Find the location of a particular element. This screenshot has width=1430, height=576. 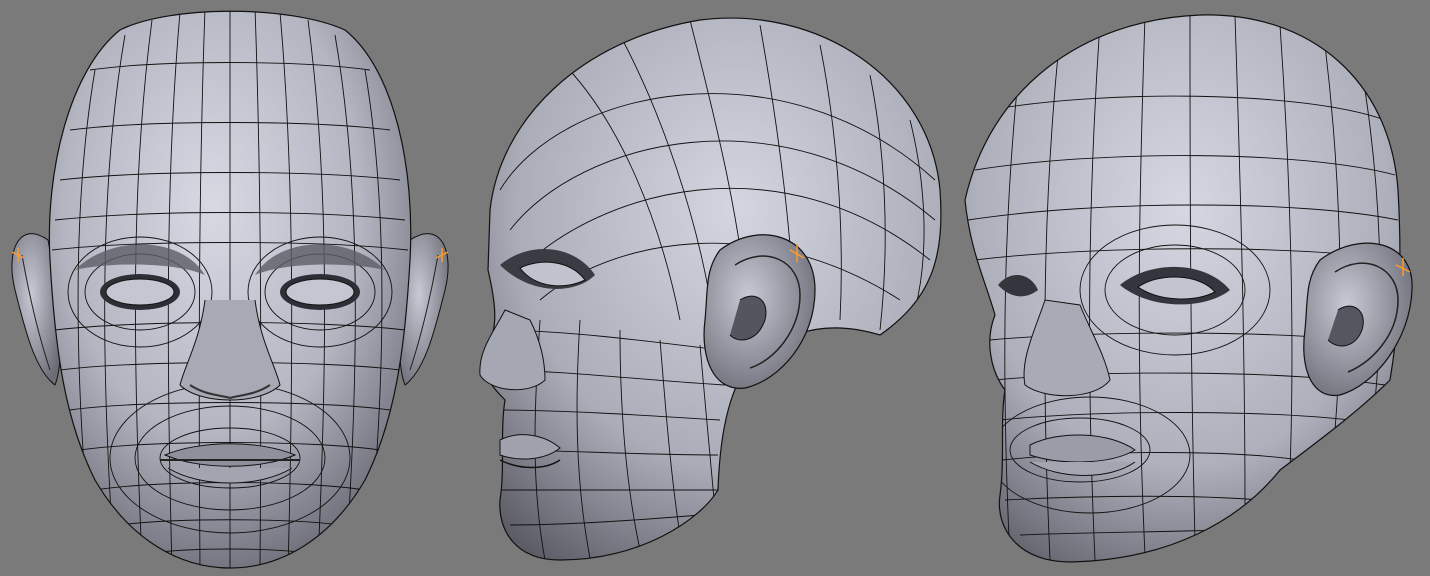

front-right-eye is located at coordinates (320, 292).